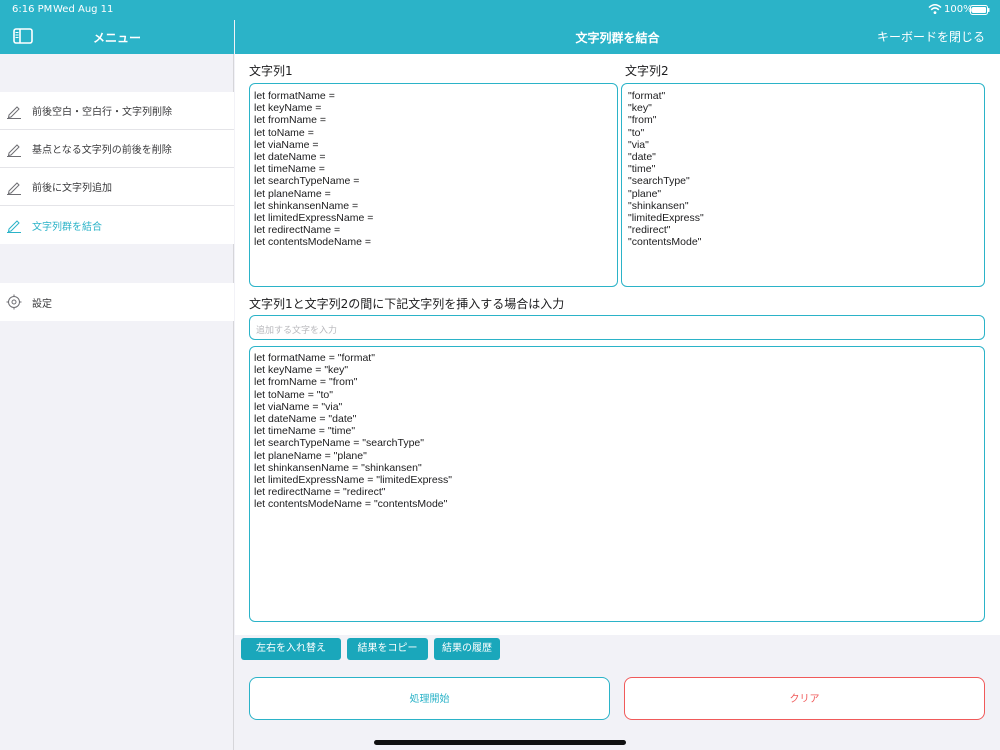  Describe the element at coordinates (659, 181) in the screenshot. I see `text-line: "searchType"` at that location.